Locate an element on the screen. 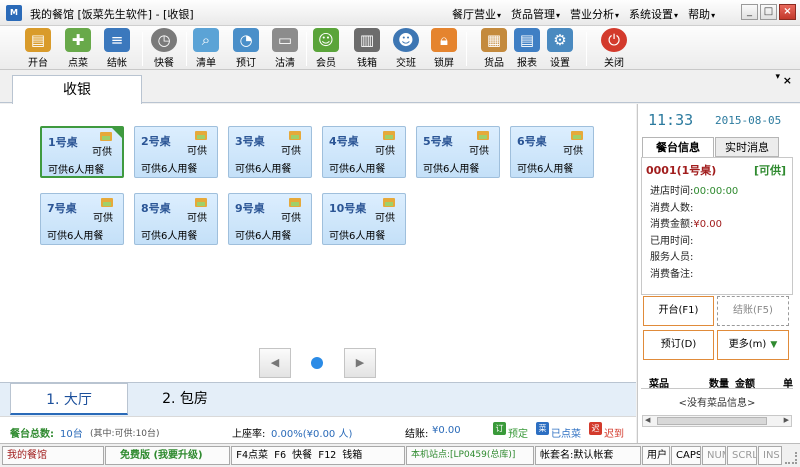 This screenshot has width=800, height=467. total-value: 10台 is located at coordinates (71, 434).